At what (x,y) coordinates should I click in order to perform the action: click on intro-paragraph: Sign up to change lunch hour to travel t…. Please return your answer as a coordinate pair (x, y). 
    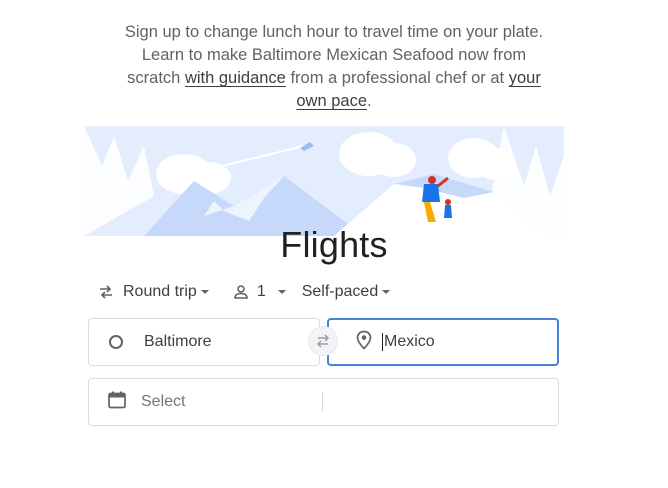
    Looking at the image, I should click on (334, 67).